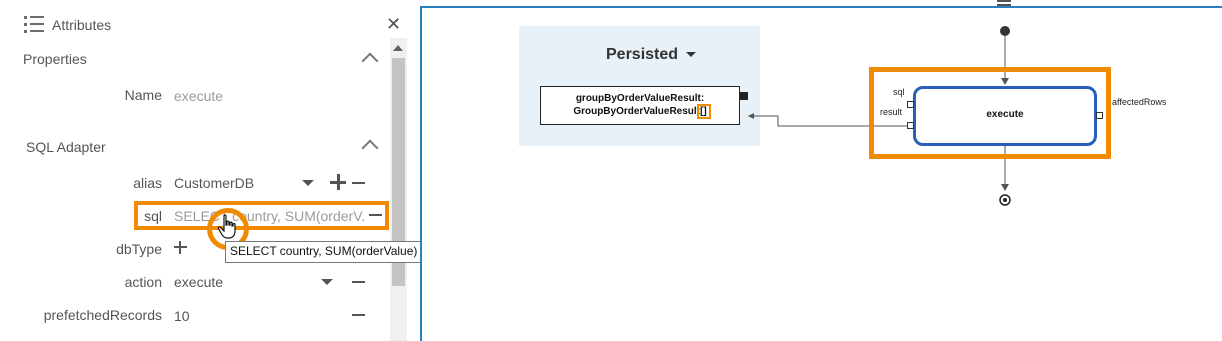 This screenshot has width=1222, height=341. I want to click on scroll-up-icon, so click(398, 48).